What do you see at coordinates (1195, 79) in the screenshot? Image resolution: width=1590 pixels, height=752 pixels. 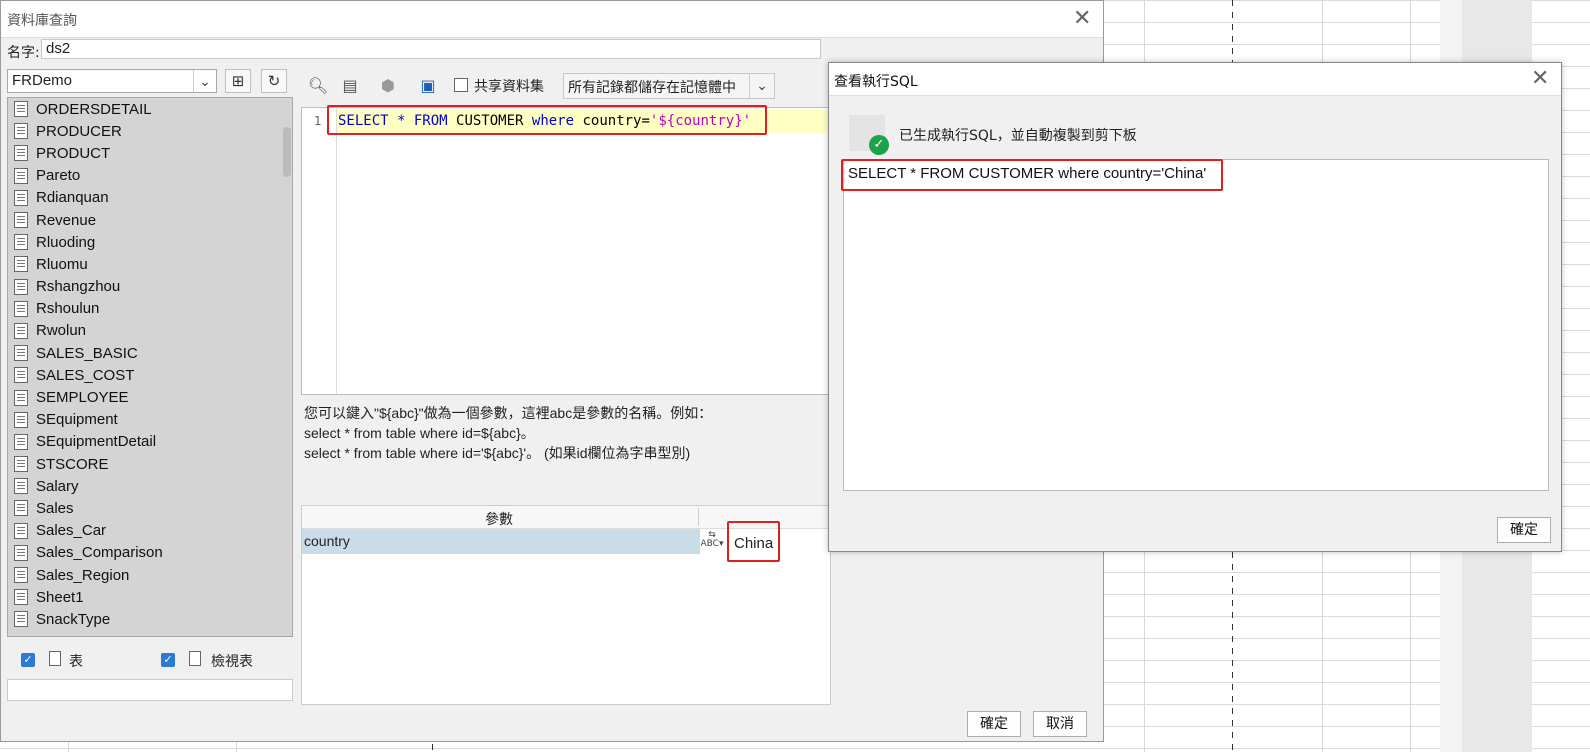 I see `dialog-titlebar: 查看執行SQL ✕` at bounding box center [1195, 79].